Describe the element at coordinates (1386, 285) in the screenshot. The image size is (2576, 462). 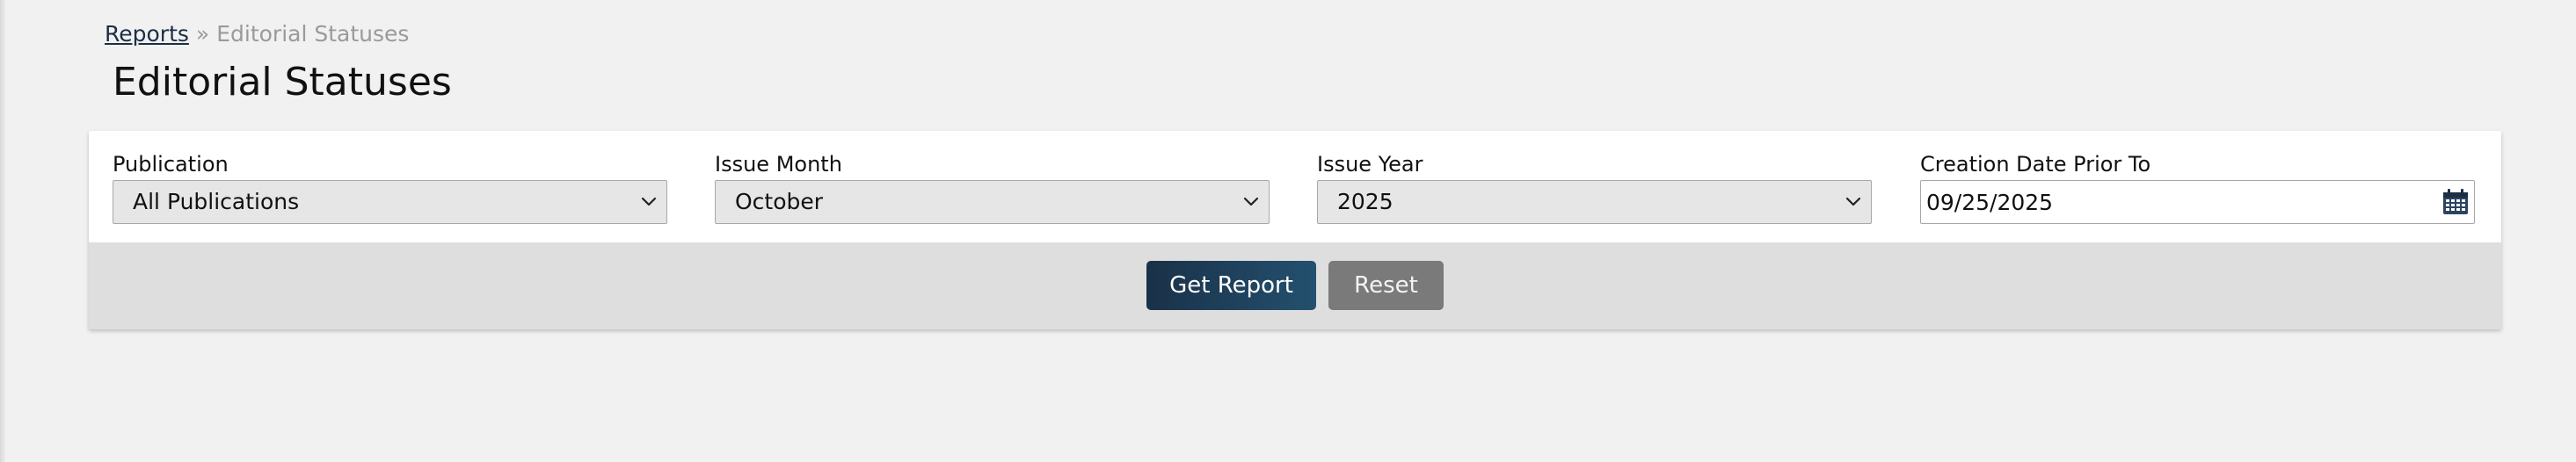
I see `reset-button: Reset` at that location.